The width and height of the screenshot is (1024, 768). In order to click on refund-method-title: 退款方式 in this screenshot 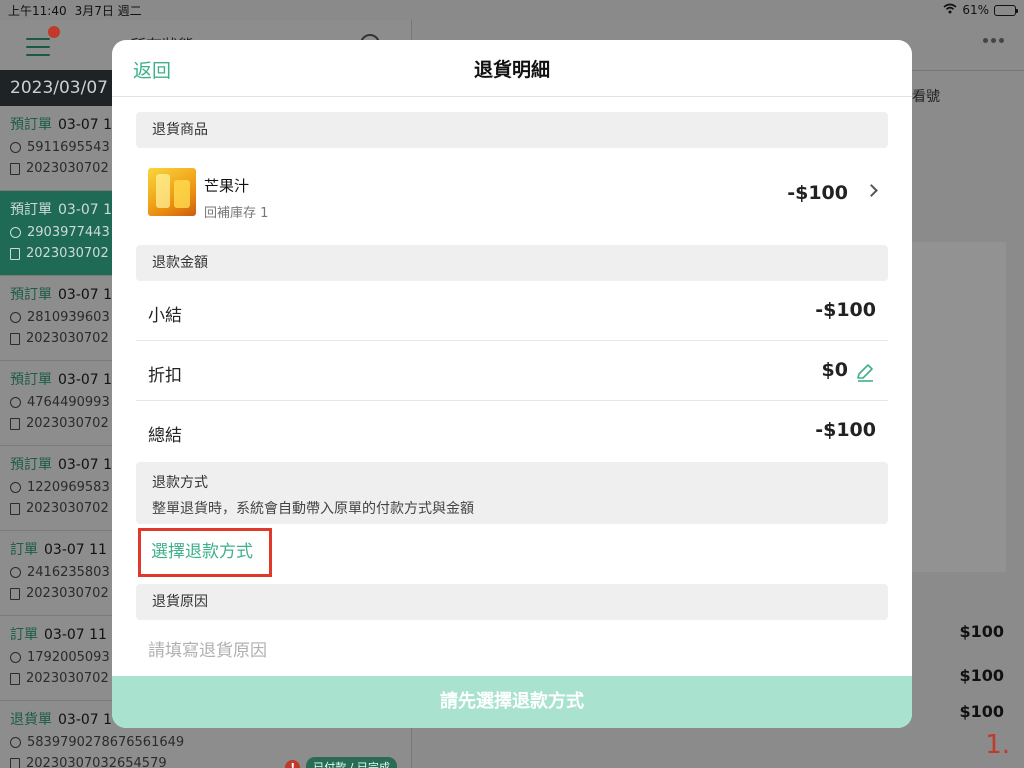, I will do `click(180, 483)`.